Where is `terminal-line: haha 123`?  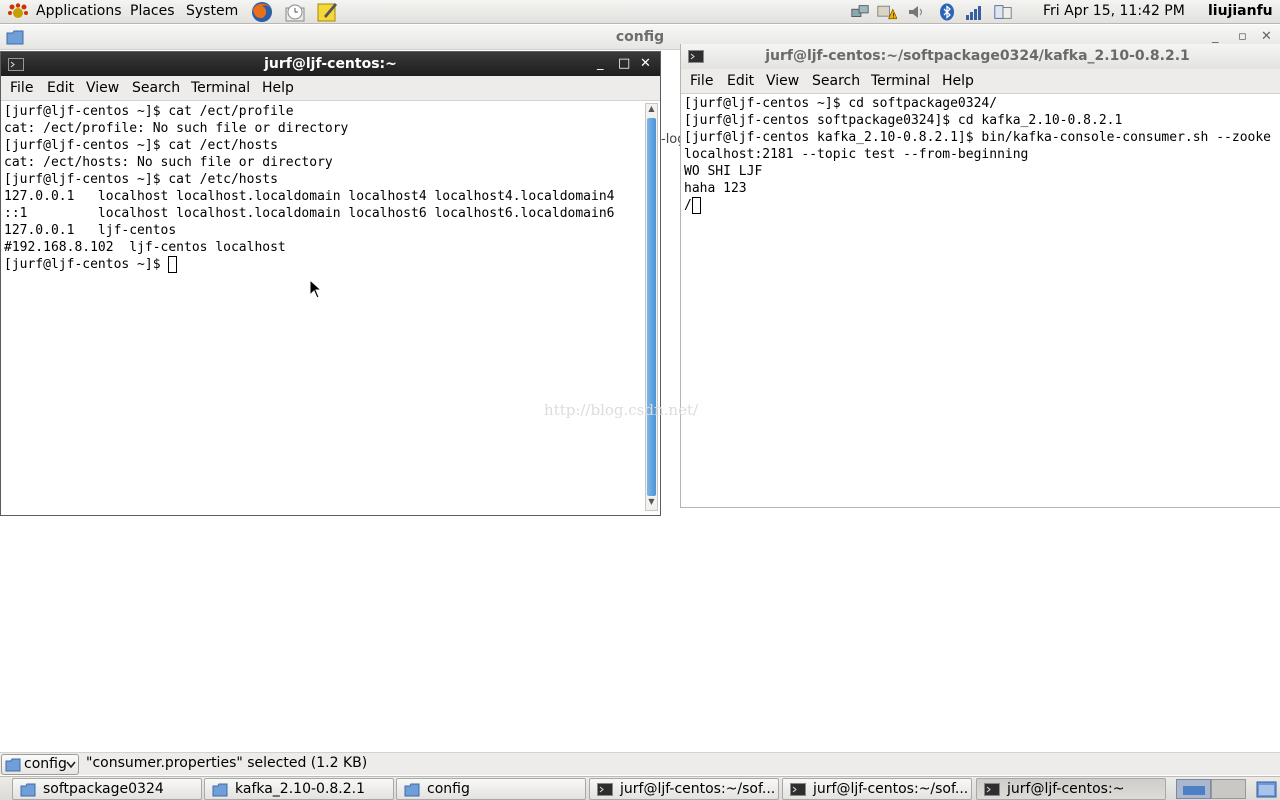 terminal-line: haha 123 is located at coordinates (715, 188).